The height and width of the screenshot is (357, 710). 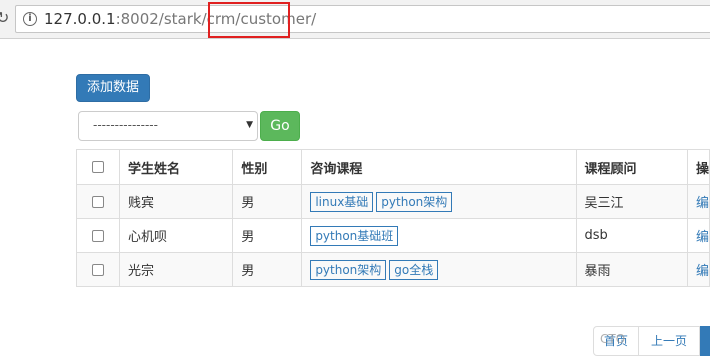 What do you see at coordinates (30, 19) in the screenshot?
I see `info-icon: i` at bounding box center [30, 19].